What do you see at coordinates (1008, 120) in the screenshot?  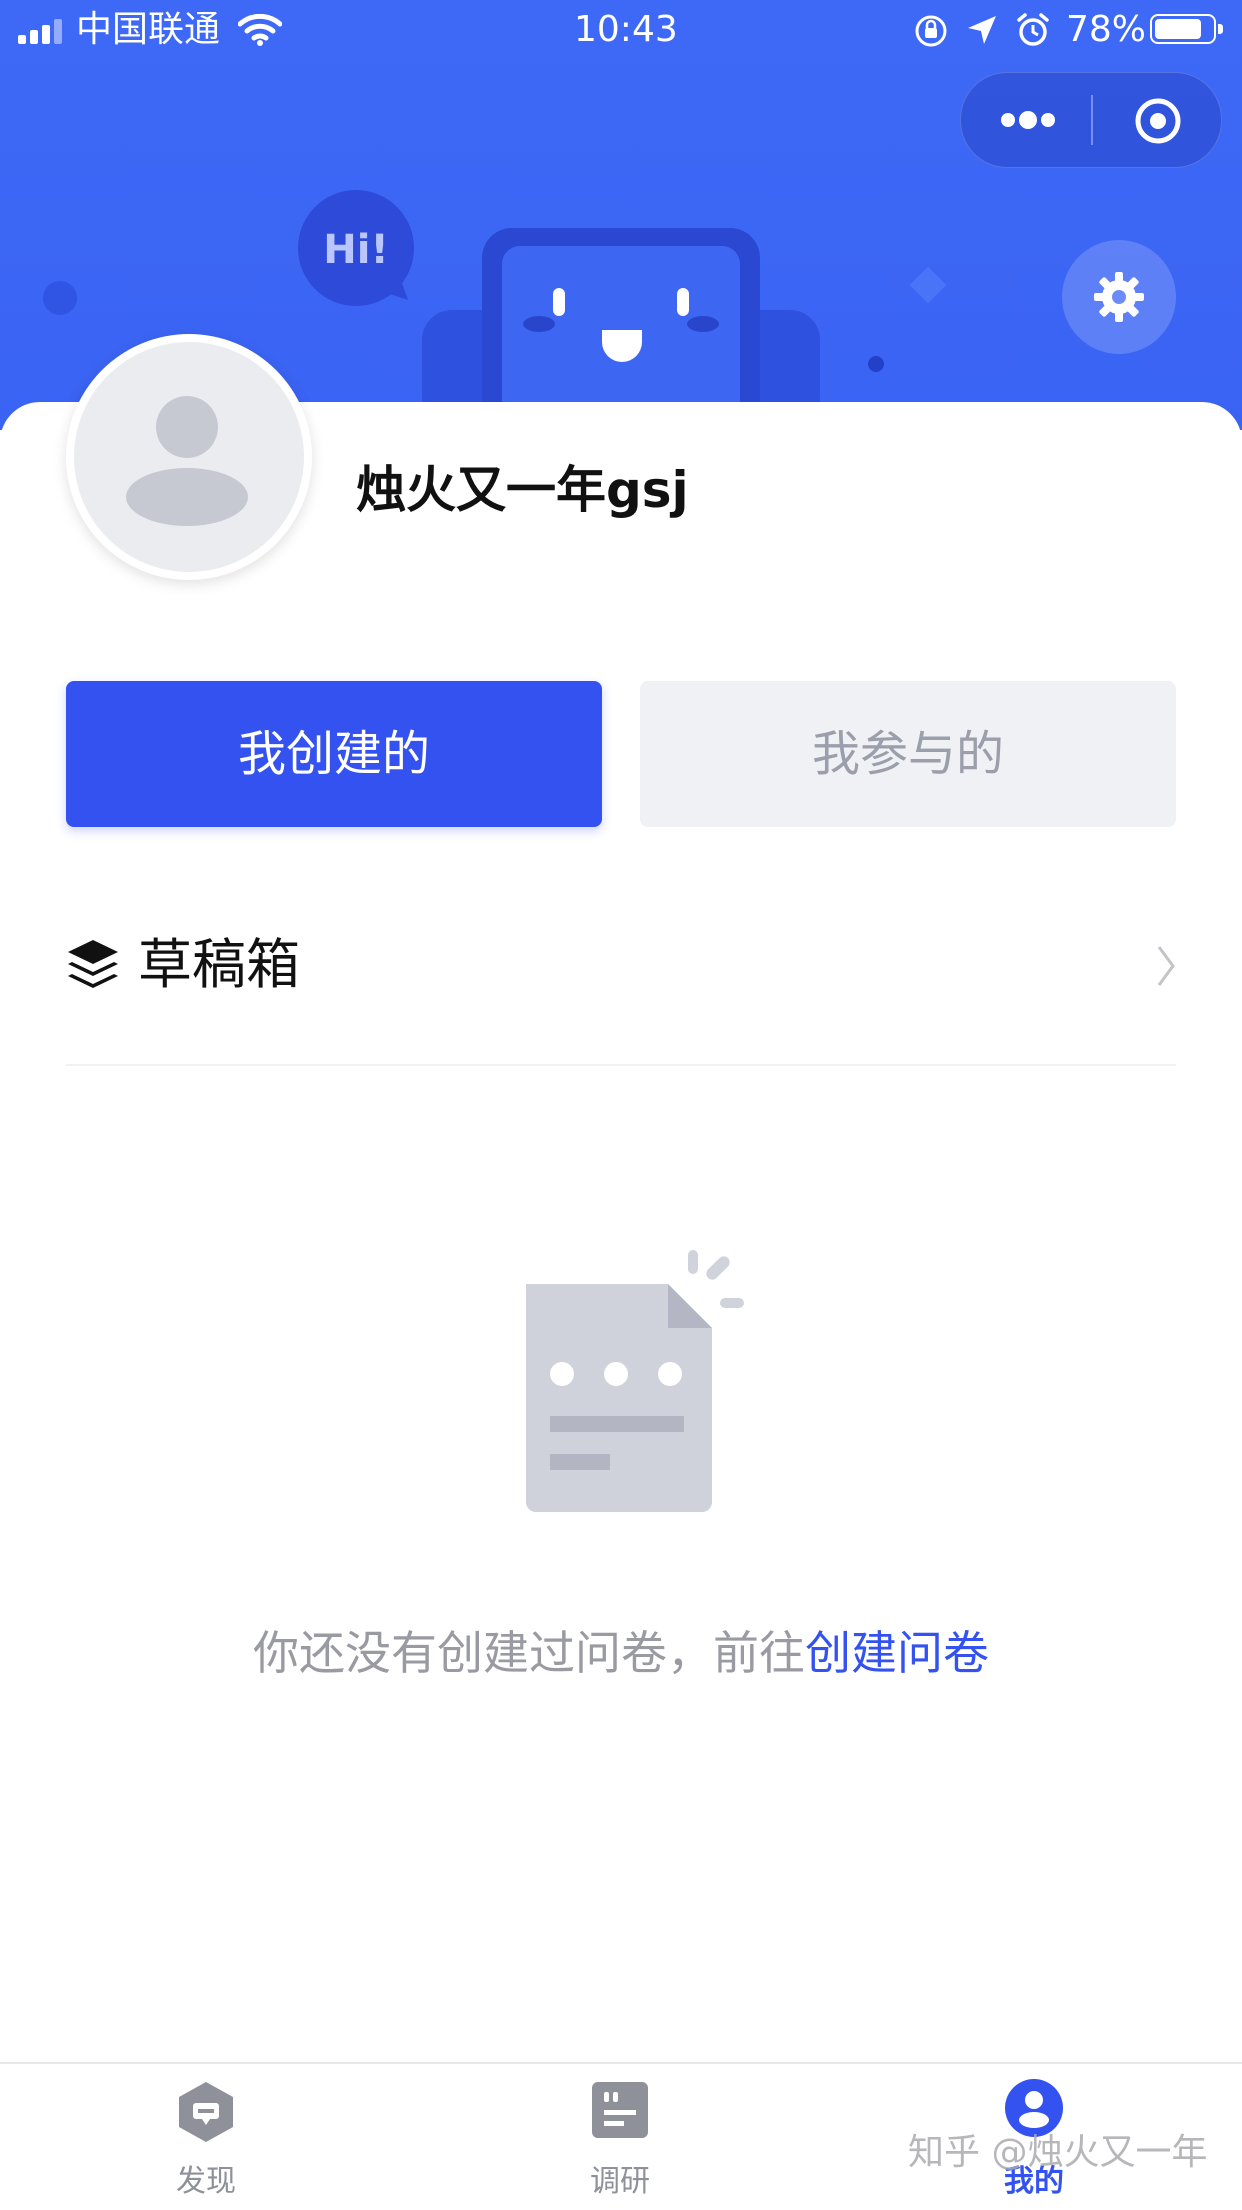 I see `more-dots-icon` at bounding box center [1008, 120].